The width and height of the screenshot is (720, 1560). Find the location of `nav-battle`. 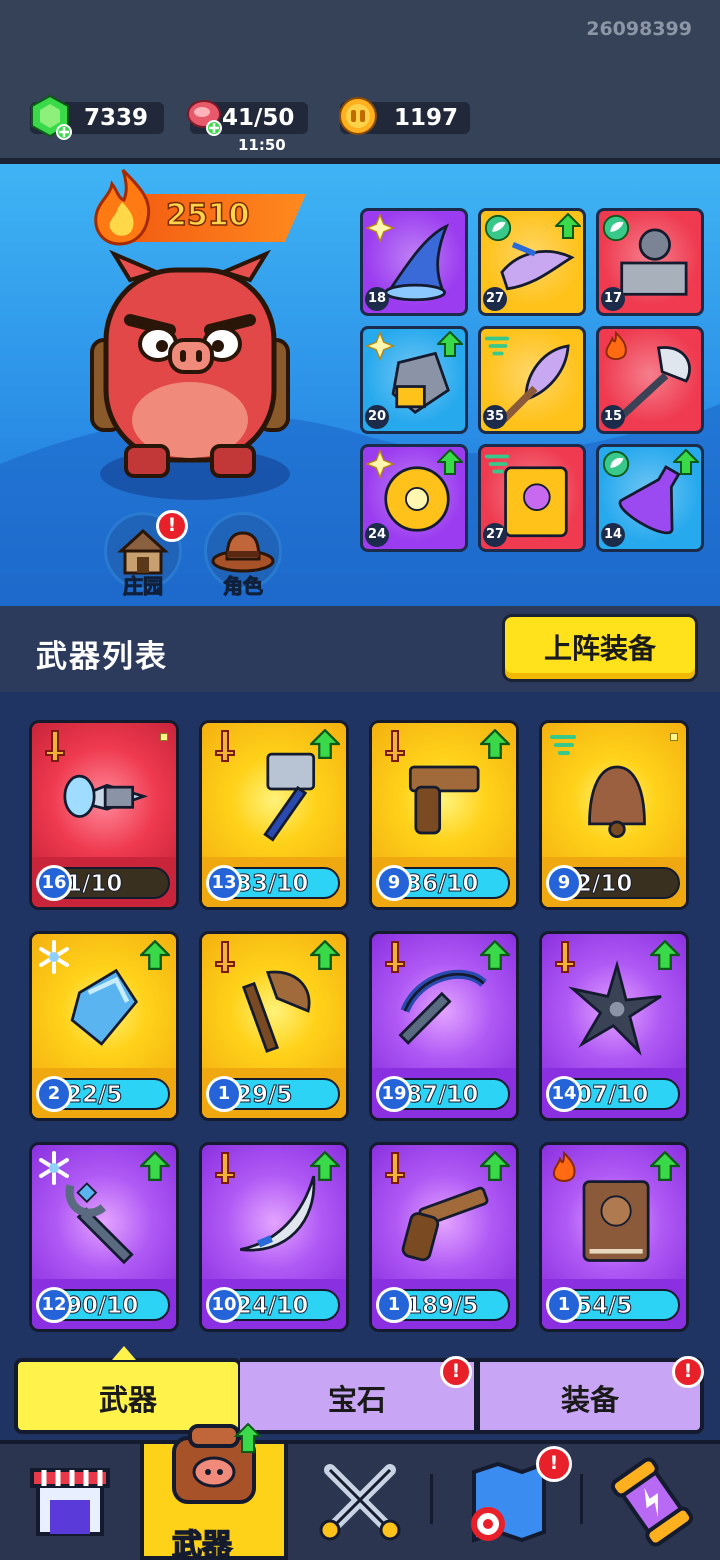

nav-battle is located at coordinates (360, 1502).